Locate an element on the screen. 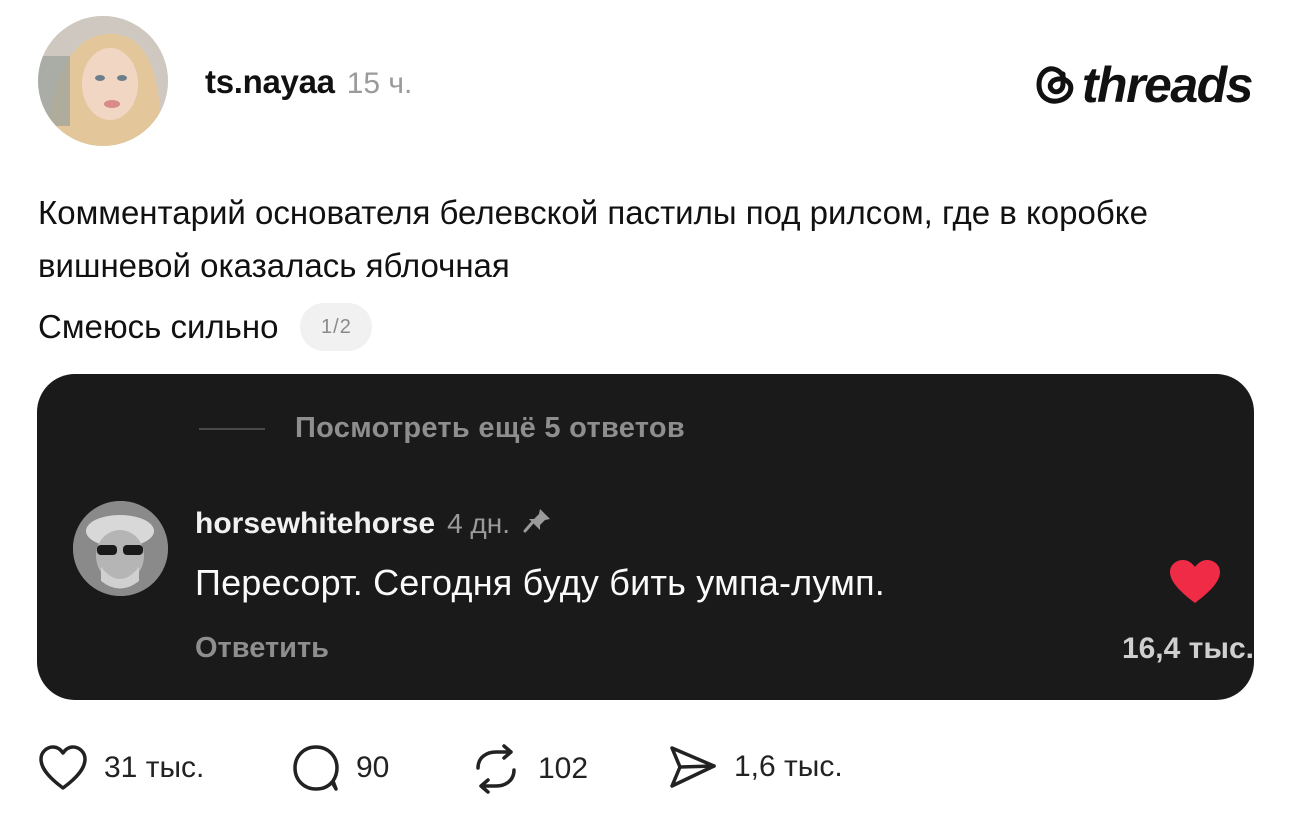 The height and width of the screenshot is (824, 1290). author-username: ts.nayaa is located at coordinates (270, 82).